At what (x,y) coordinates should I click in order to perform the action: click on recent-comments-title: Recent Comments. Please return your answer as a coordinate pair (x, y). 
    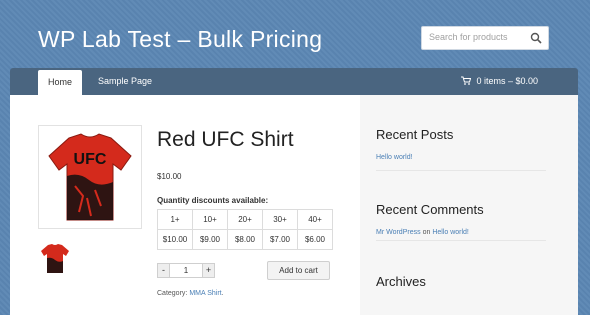
    Looking at the image, I should click on (430, 209).